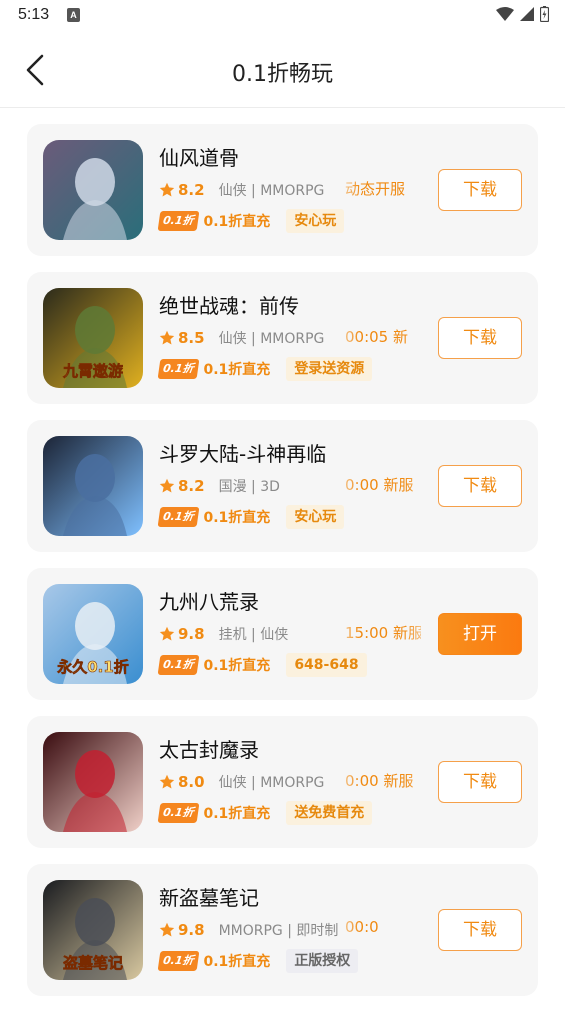 Image resolution: width=565 pixels, height=1012 pixels. What do you see at coordinates (282, 74) in the screenshot?
I see `page-title: 0.1折畅玩` at bounding box center [282, 74].